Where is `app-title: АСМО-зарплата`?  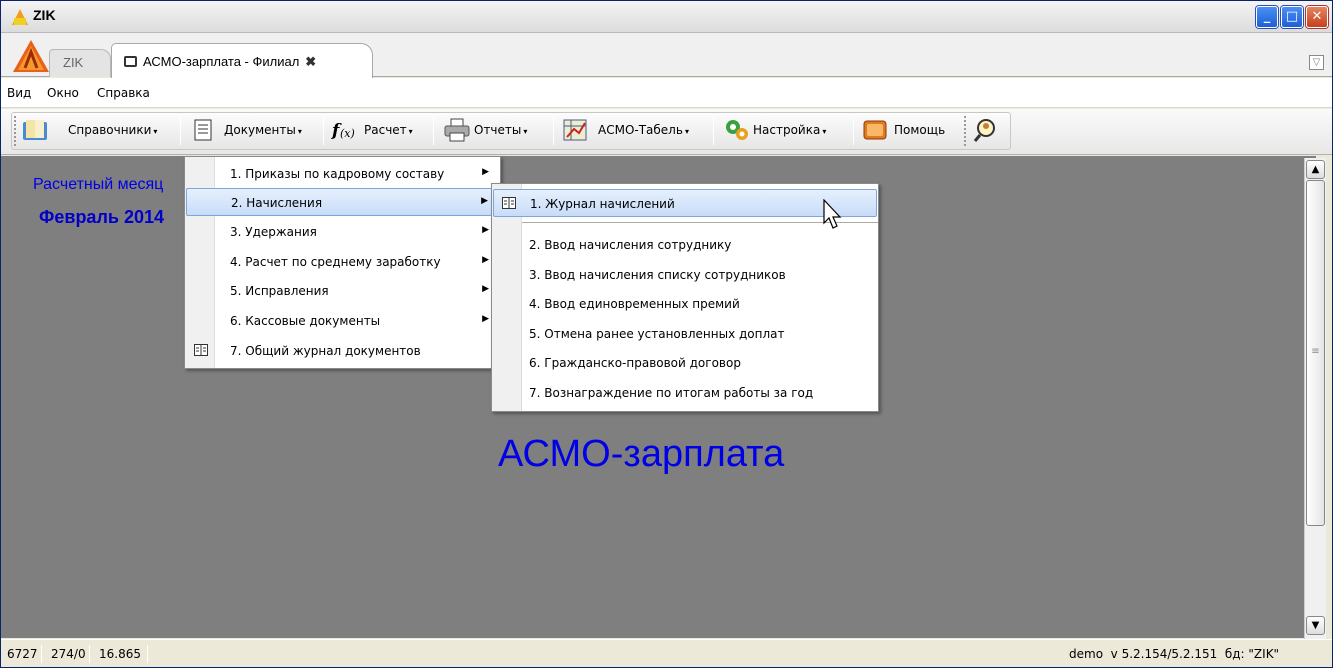
app-title: АСМО-зарплата is located at coordinates (641, 454).